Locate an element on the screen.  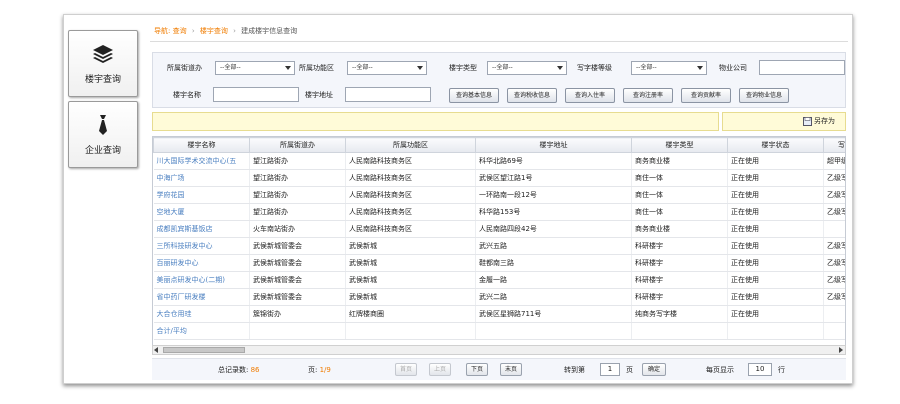
query-registration-button: 查询注册率 is located at coordinates (648, 95).